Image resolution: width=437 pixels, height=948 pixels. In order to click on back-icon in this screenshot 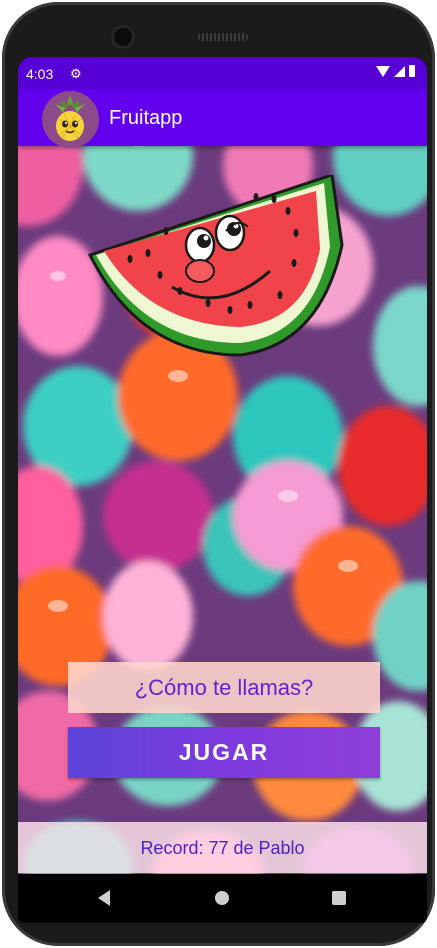, I will do `click(104, 898)`.